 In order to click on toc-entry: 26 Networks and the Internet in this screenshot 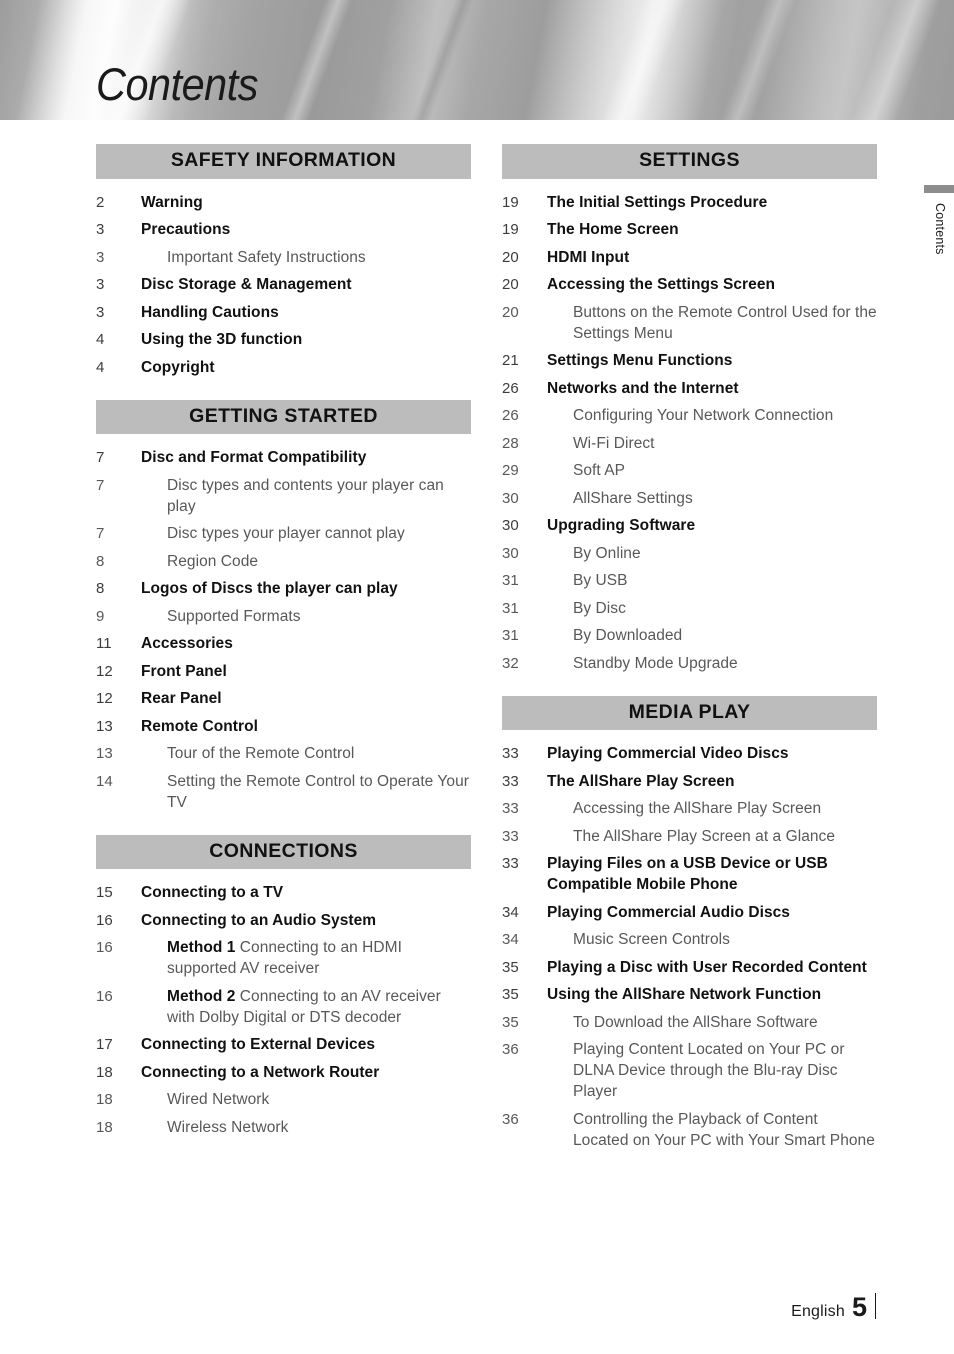, I will do `click(689, 388)`.